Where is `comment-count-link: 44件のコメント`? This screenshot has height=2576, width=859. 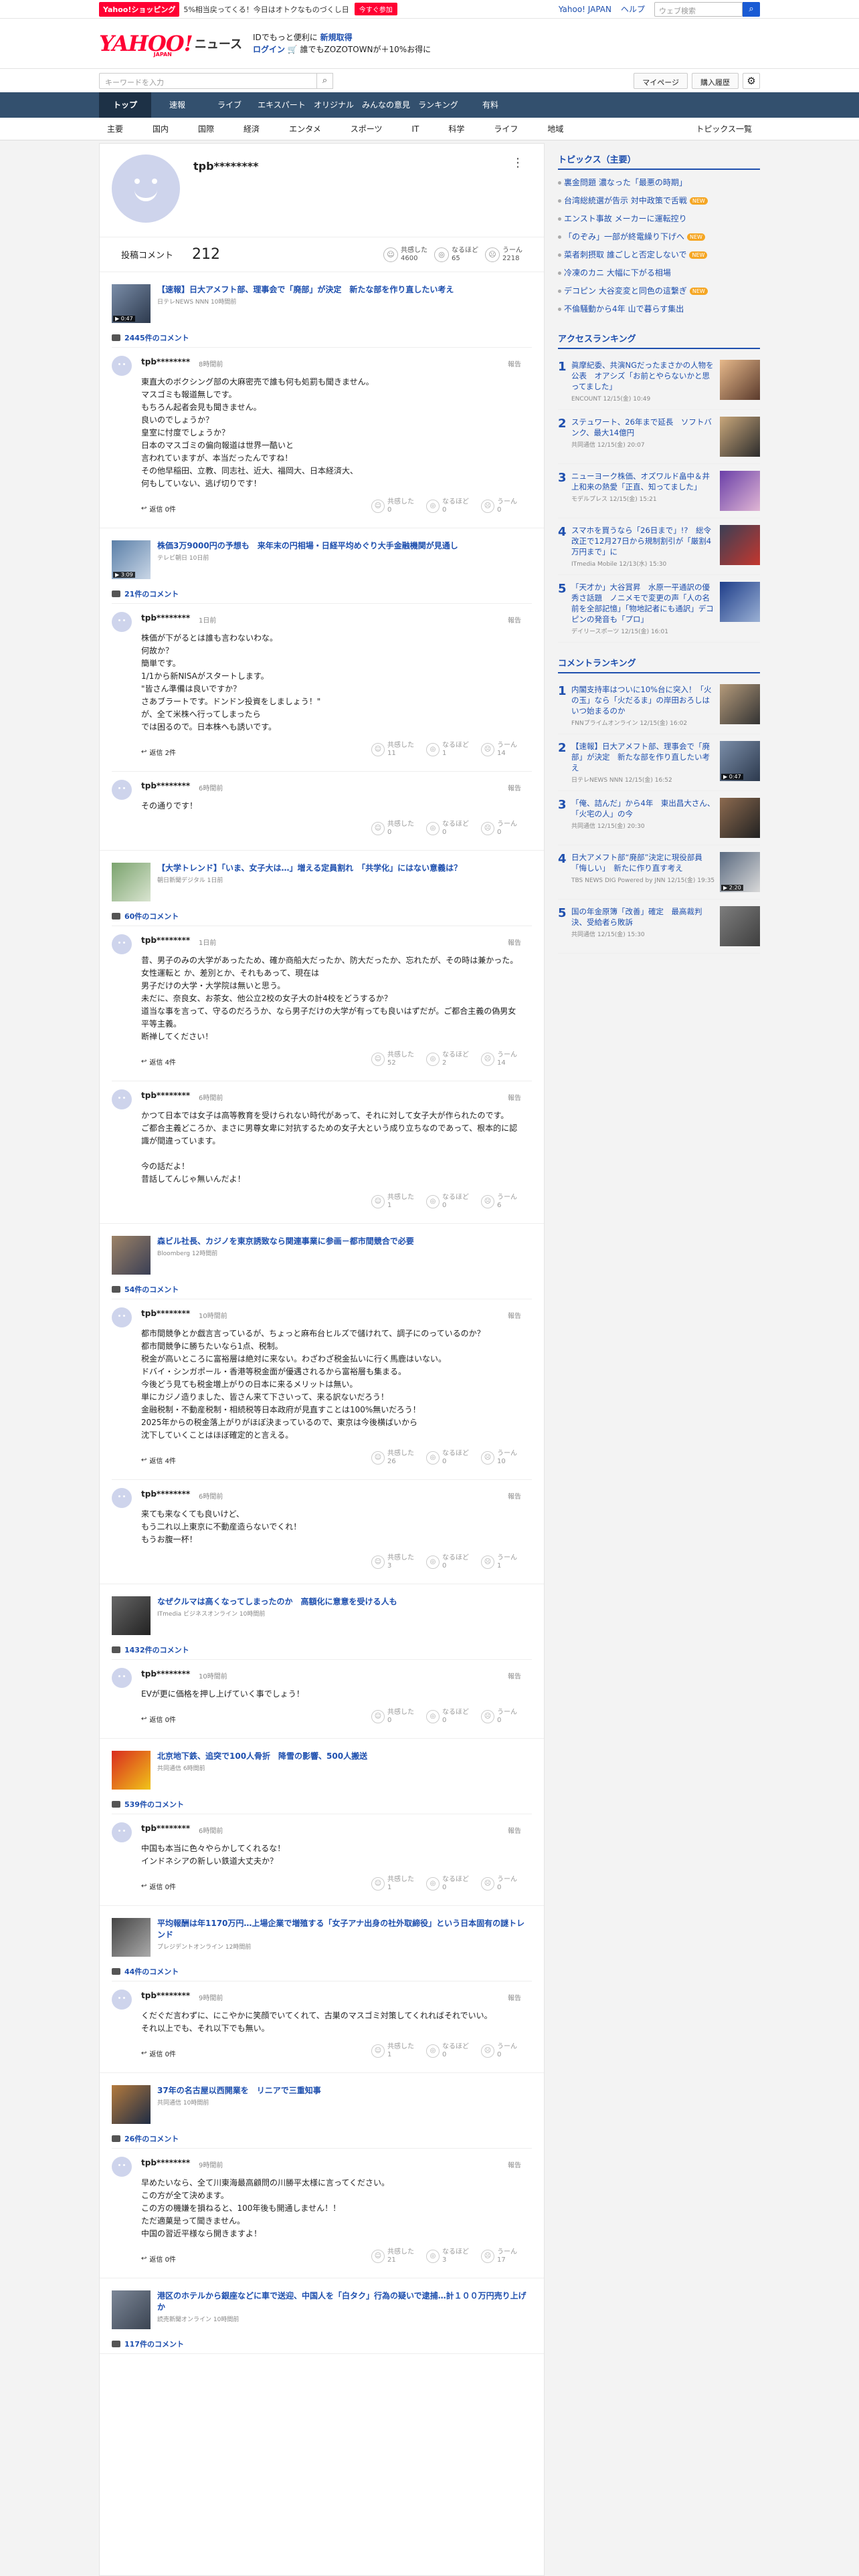
comment-count-link: 44件のコメント is located at coordinates (322, 1974).